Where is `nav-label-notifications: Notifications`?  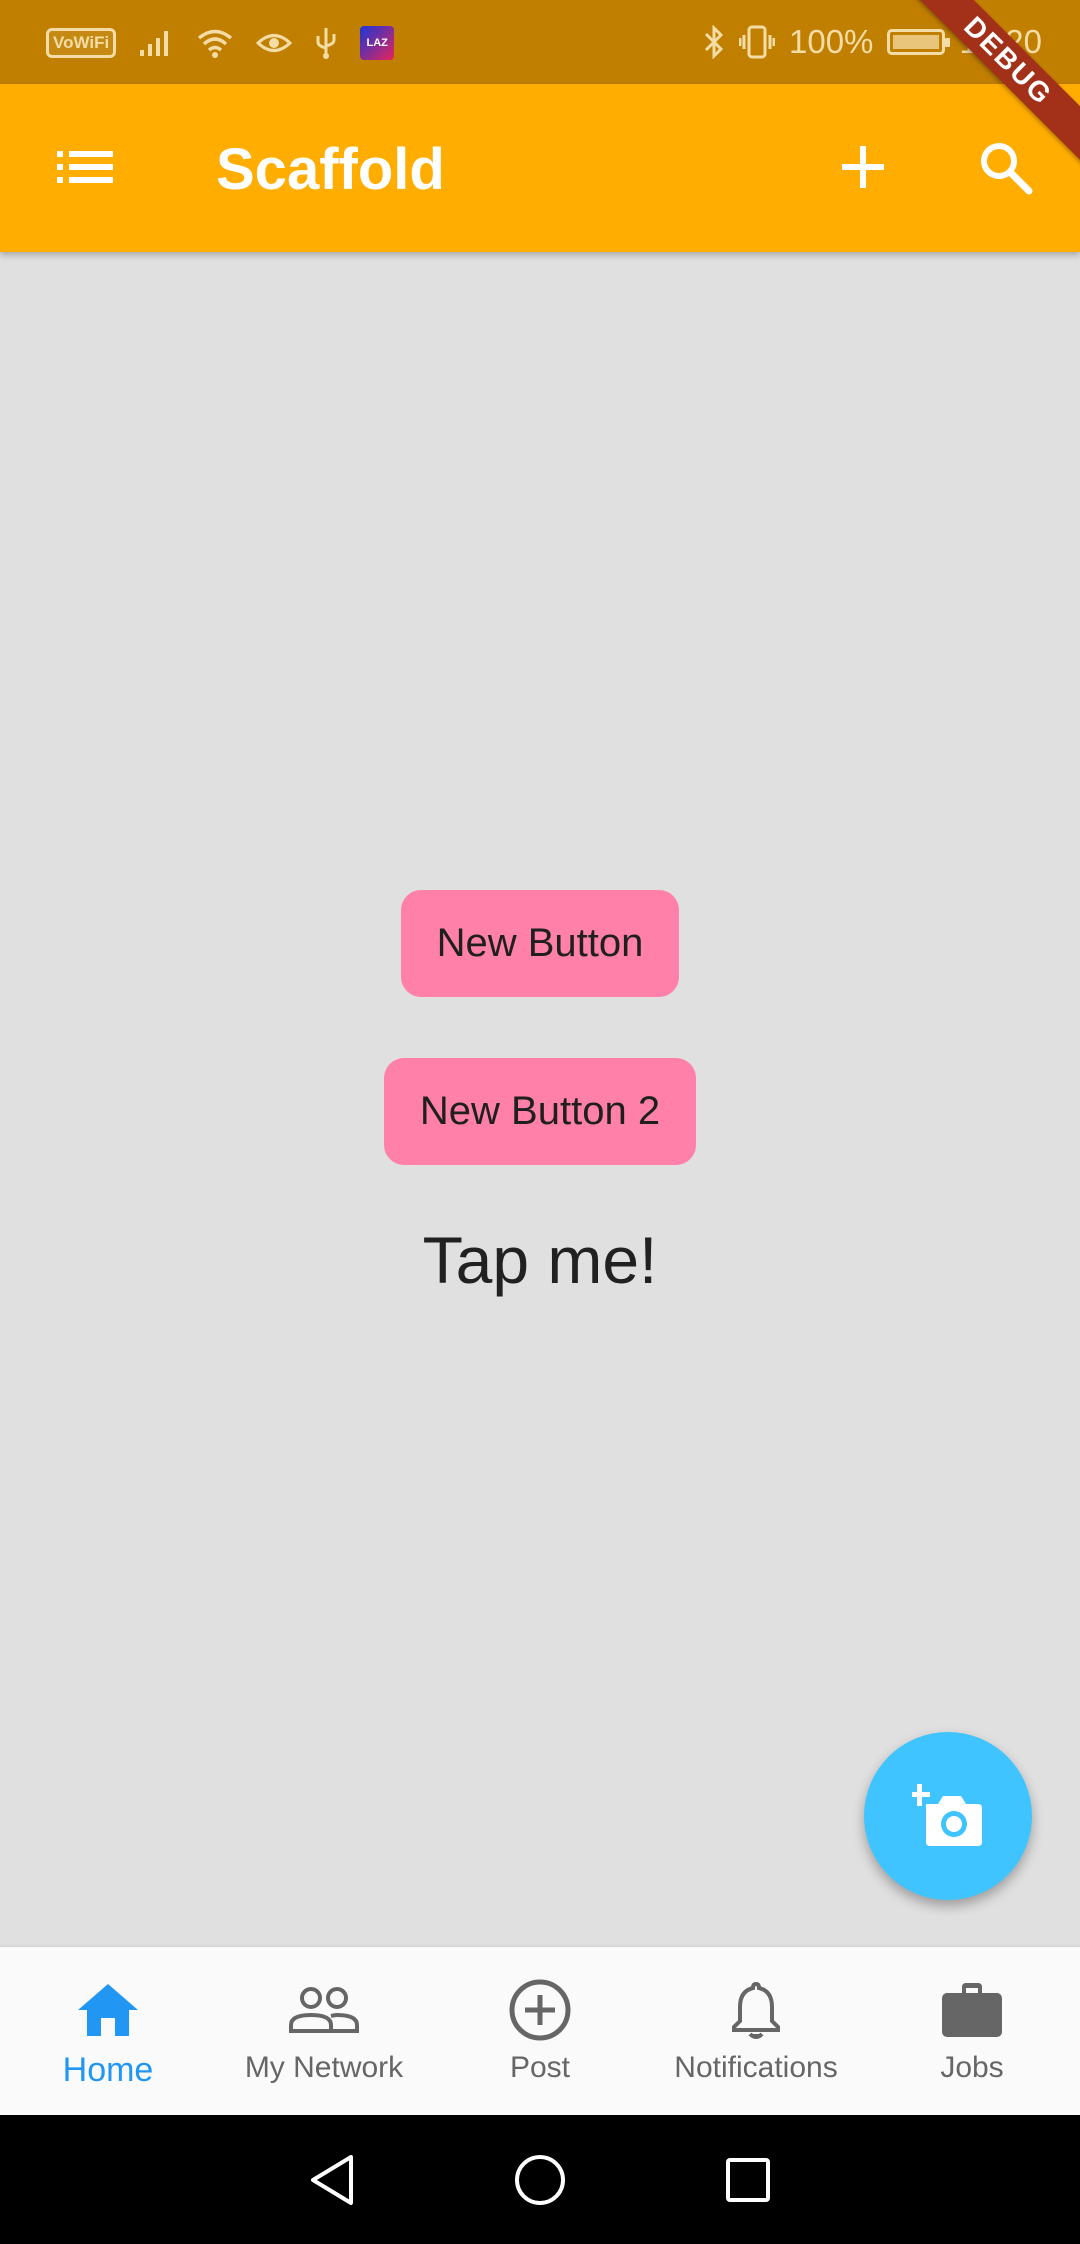 nav-label-notifications: Notifications is located at coordinates (756, 2067).